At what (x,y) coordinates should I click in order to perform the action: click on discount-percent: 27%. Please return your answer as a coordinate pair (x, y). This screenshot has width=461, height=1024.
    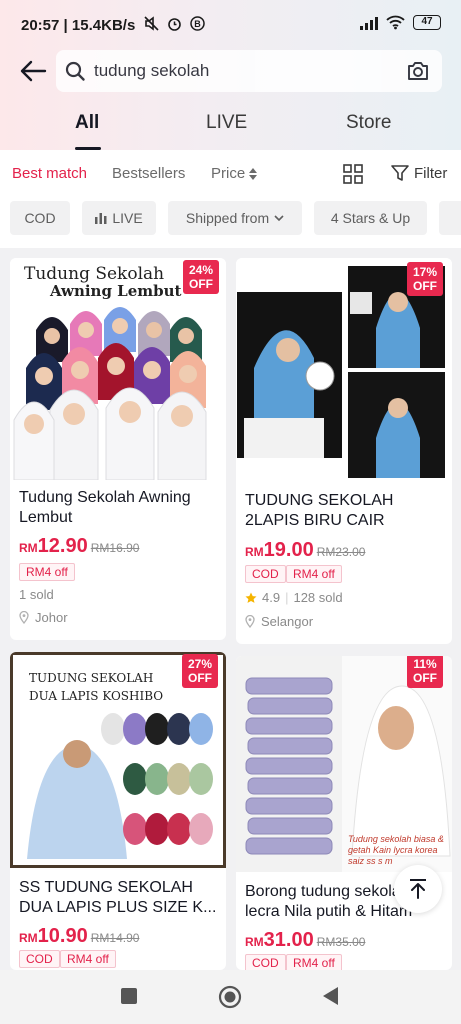
    Looking at the image, I should click on (200, 664).